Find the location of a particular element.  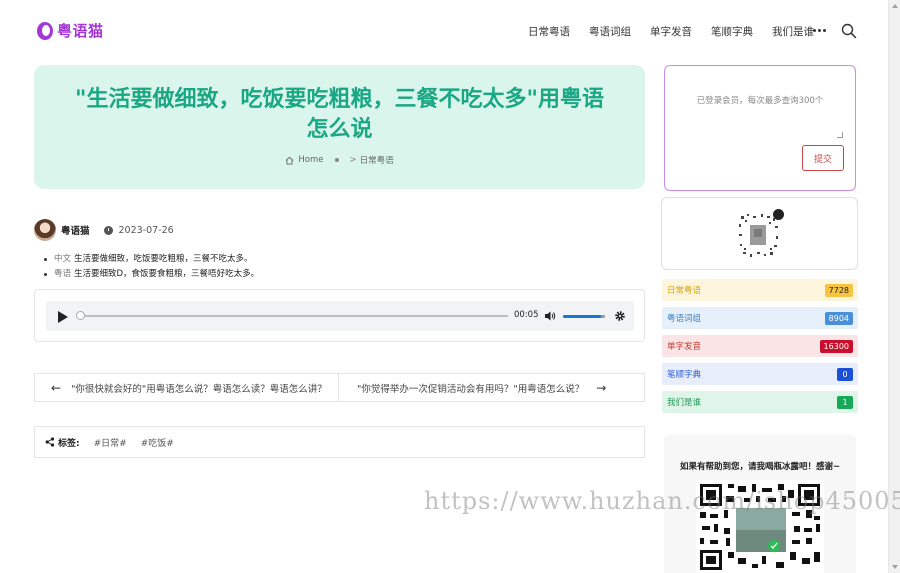

translation-text: 生活要细致D，食饭要食粗粮，三餐唔好吃太多。 is located at coordinates (167, 274).